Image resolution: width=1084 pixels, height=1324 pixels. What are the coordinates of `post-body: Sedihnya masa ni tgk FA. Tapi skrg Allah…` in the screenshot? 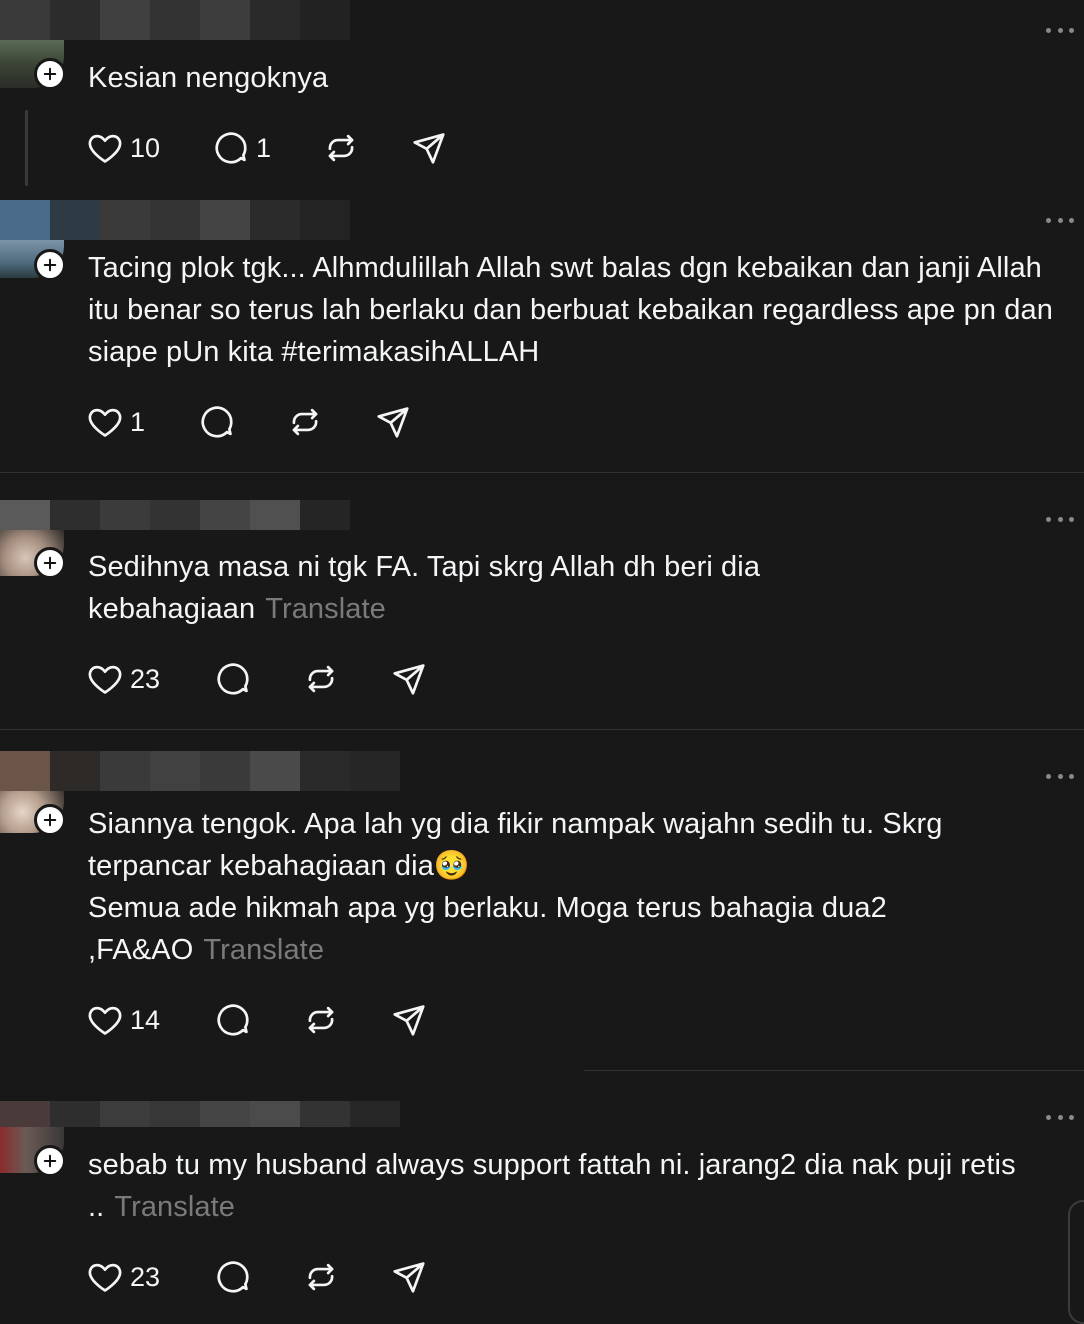 It's located at (424, 588).